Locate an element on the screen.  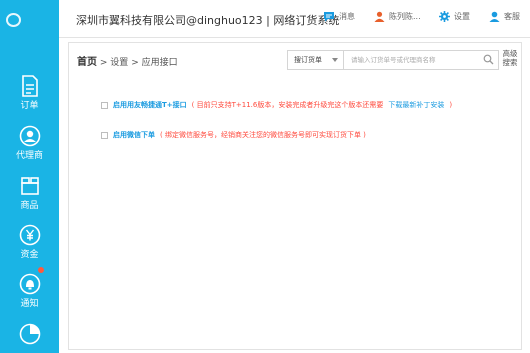
app-logo is located at coordinates (29, 20).